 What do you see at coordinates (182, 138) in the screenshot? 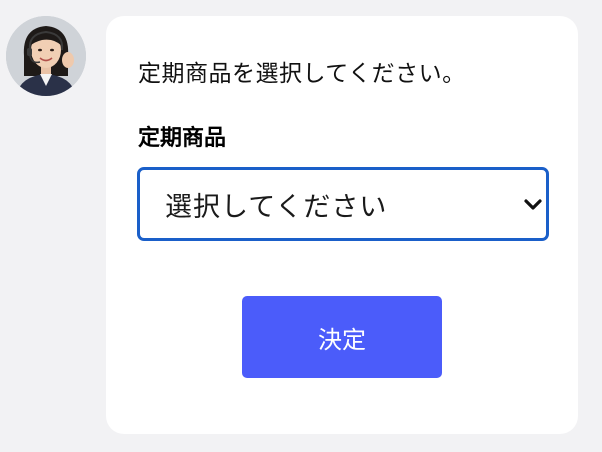
I see `field-label: 定期商品` at bounding box center [182, 138].